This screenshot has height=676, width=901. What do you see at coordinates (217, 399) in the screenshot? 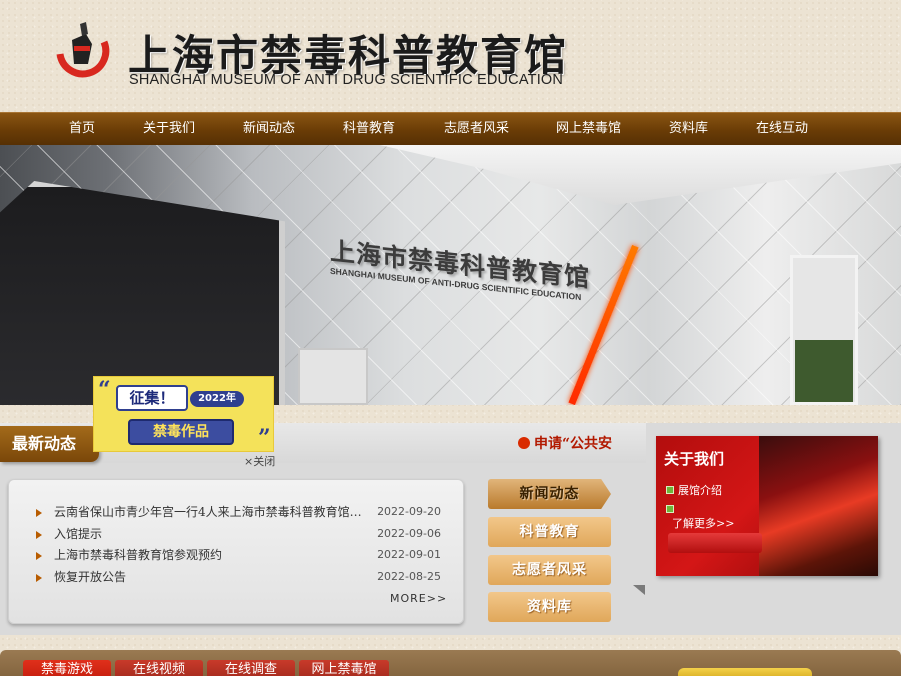
I see `ad-year-badge: 2022年` at bounding box center [217, 399].